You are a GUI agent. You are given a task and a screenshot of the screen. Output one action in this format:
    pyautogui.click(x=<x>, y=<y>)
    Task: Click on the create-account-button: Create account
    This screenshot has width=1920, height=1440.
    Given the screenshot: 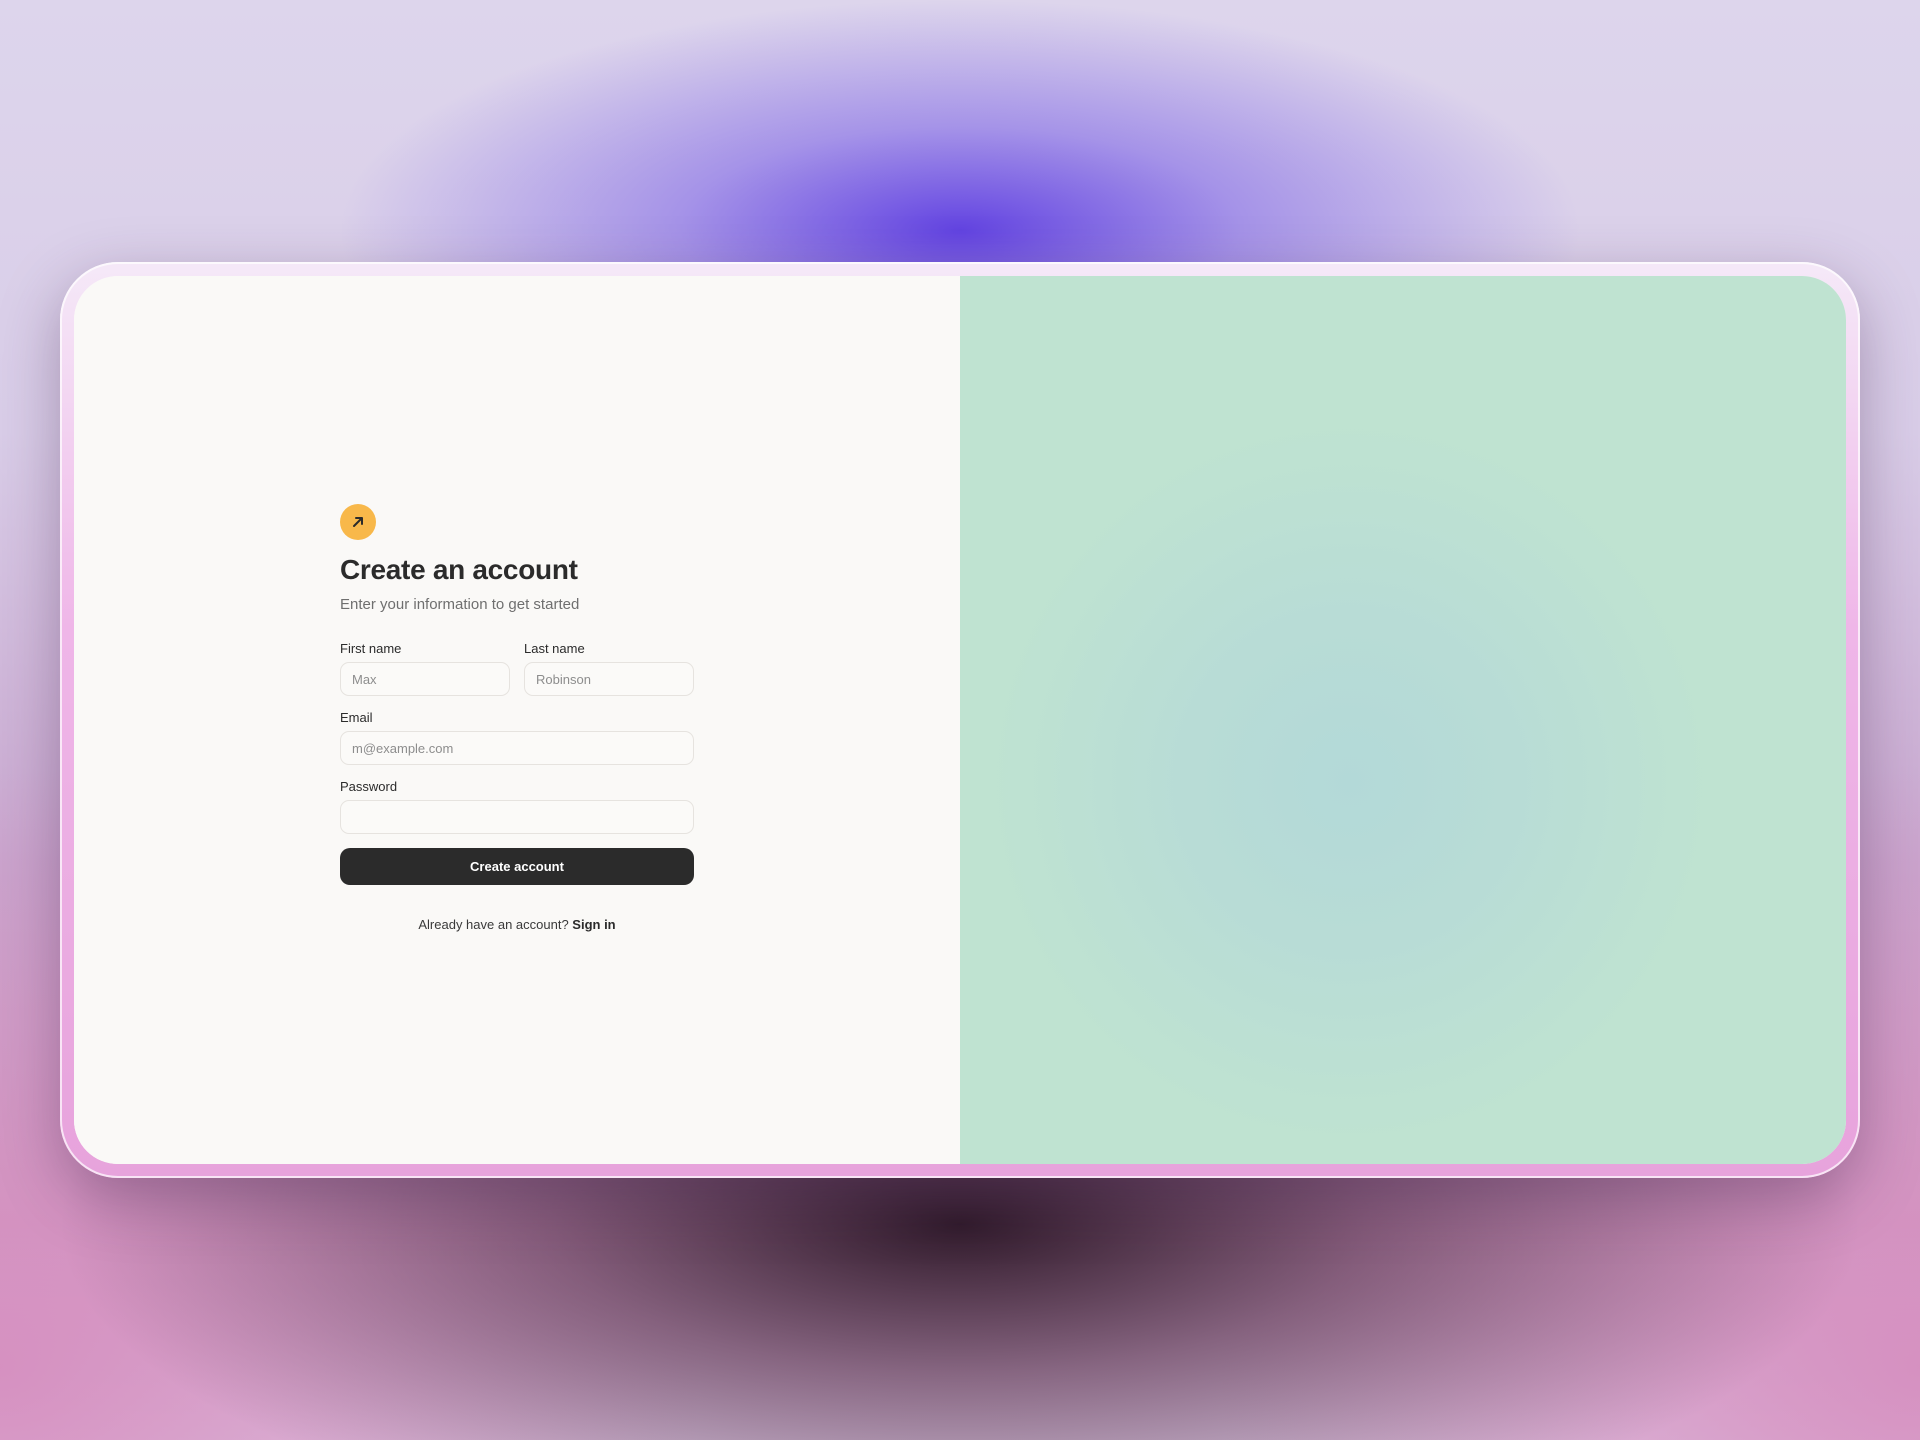 What is the action you would take?
    pyautogui.click(x=517, y=866)
    